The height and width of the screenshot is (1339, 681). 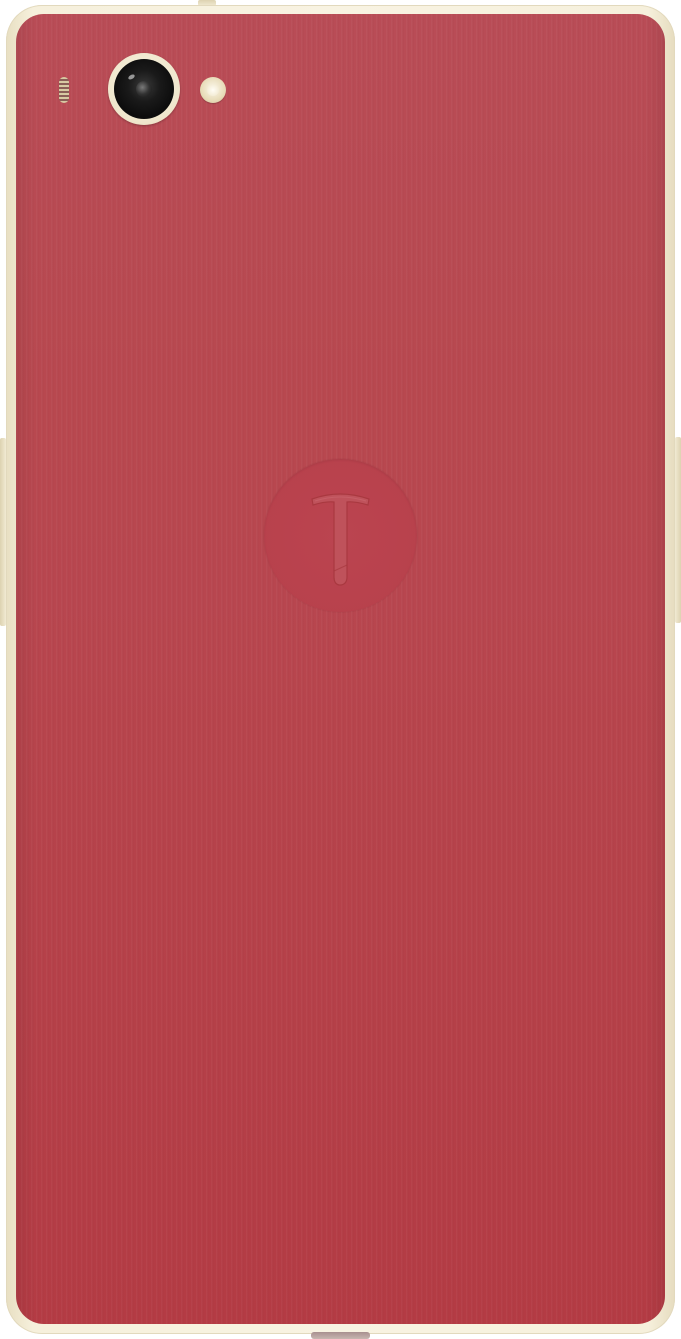 I want to click on camera-lens, so click(x=144, y=89).